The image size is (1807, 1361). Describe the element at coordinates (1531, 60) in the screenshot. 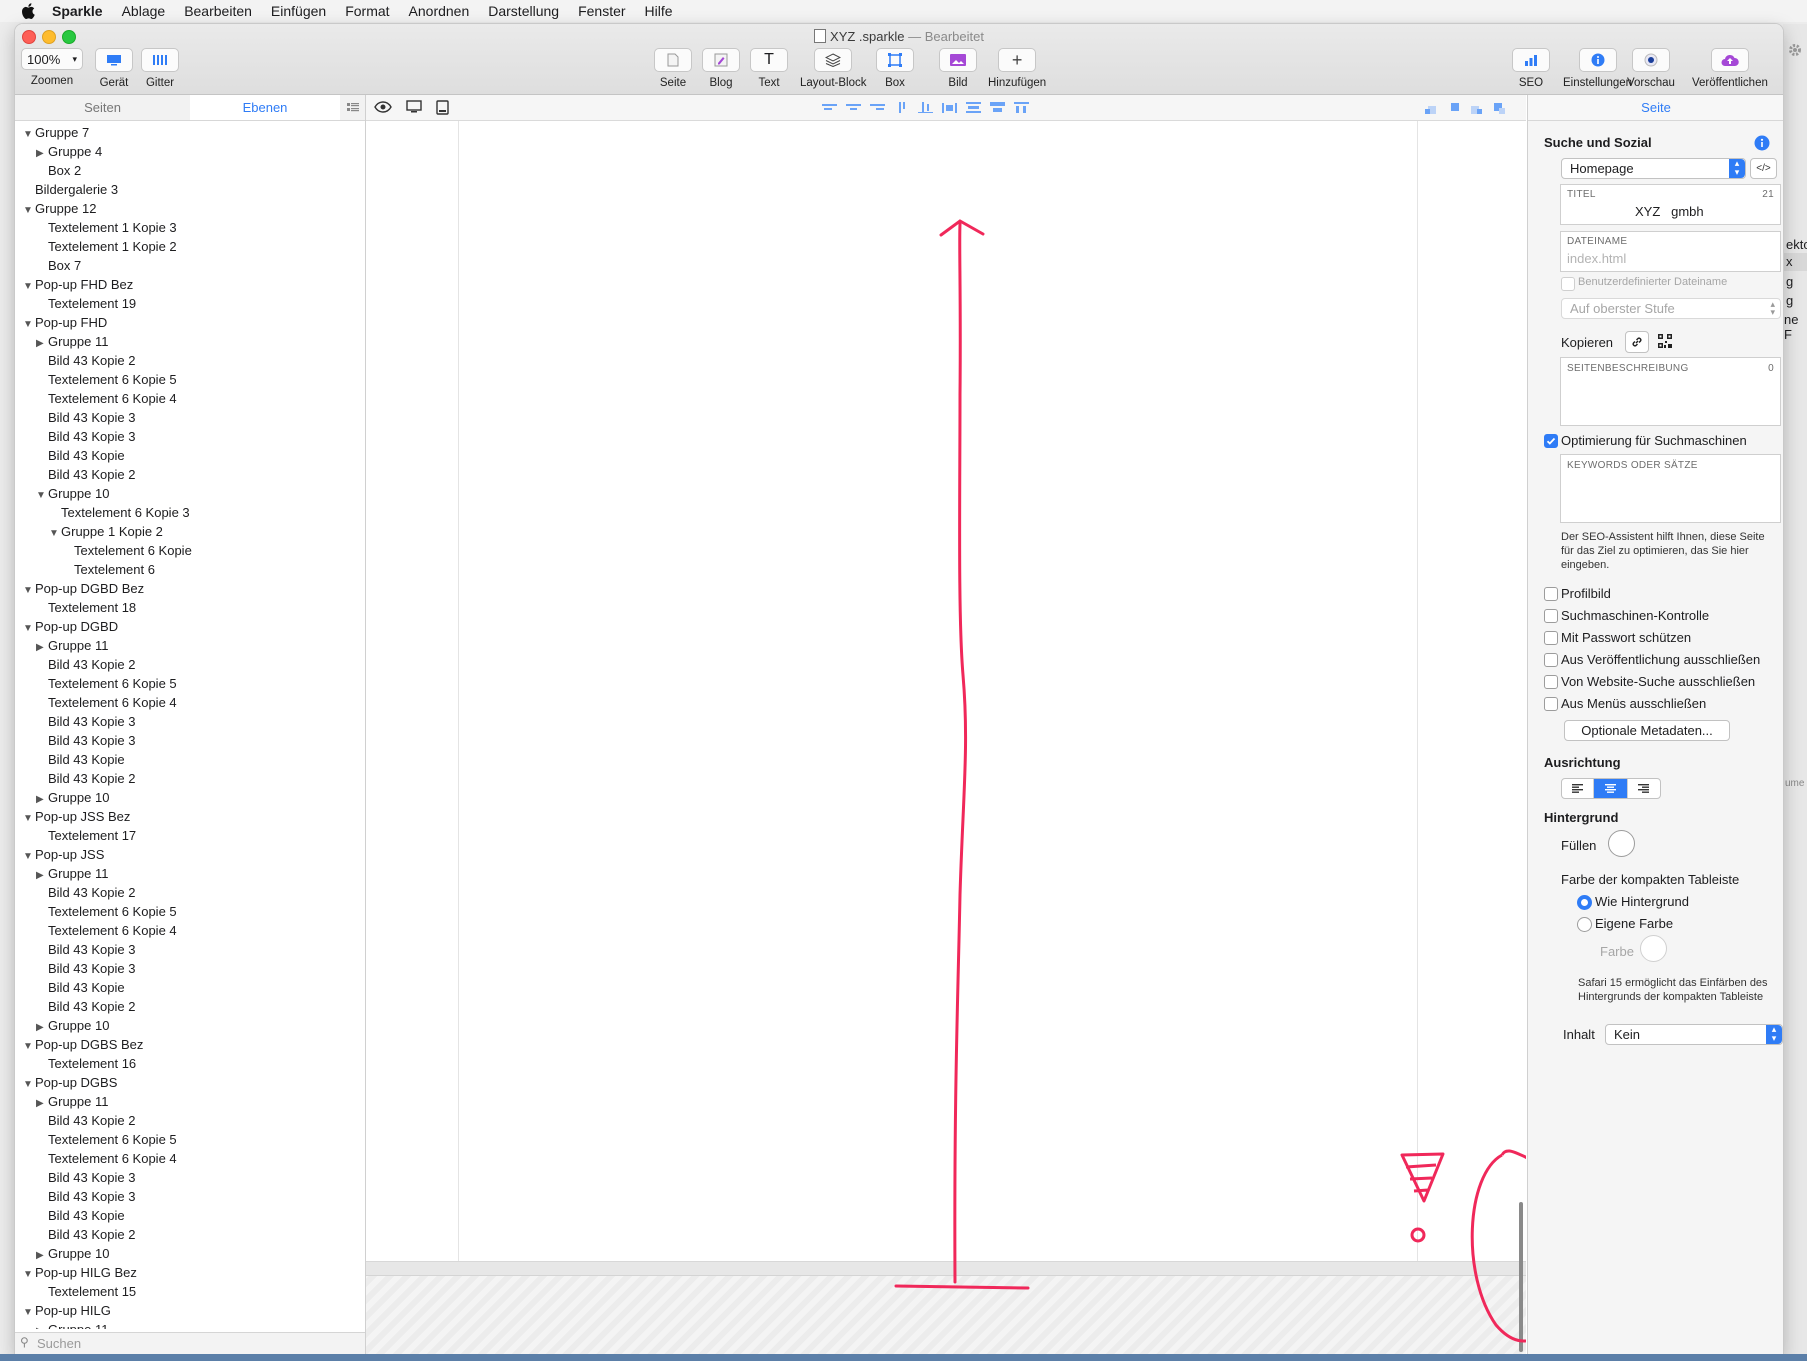

I see `seo-button` at that location.